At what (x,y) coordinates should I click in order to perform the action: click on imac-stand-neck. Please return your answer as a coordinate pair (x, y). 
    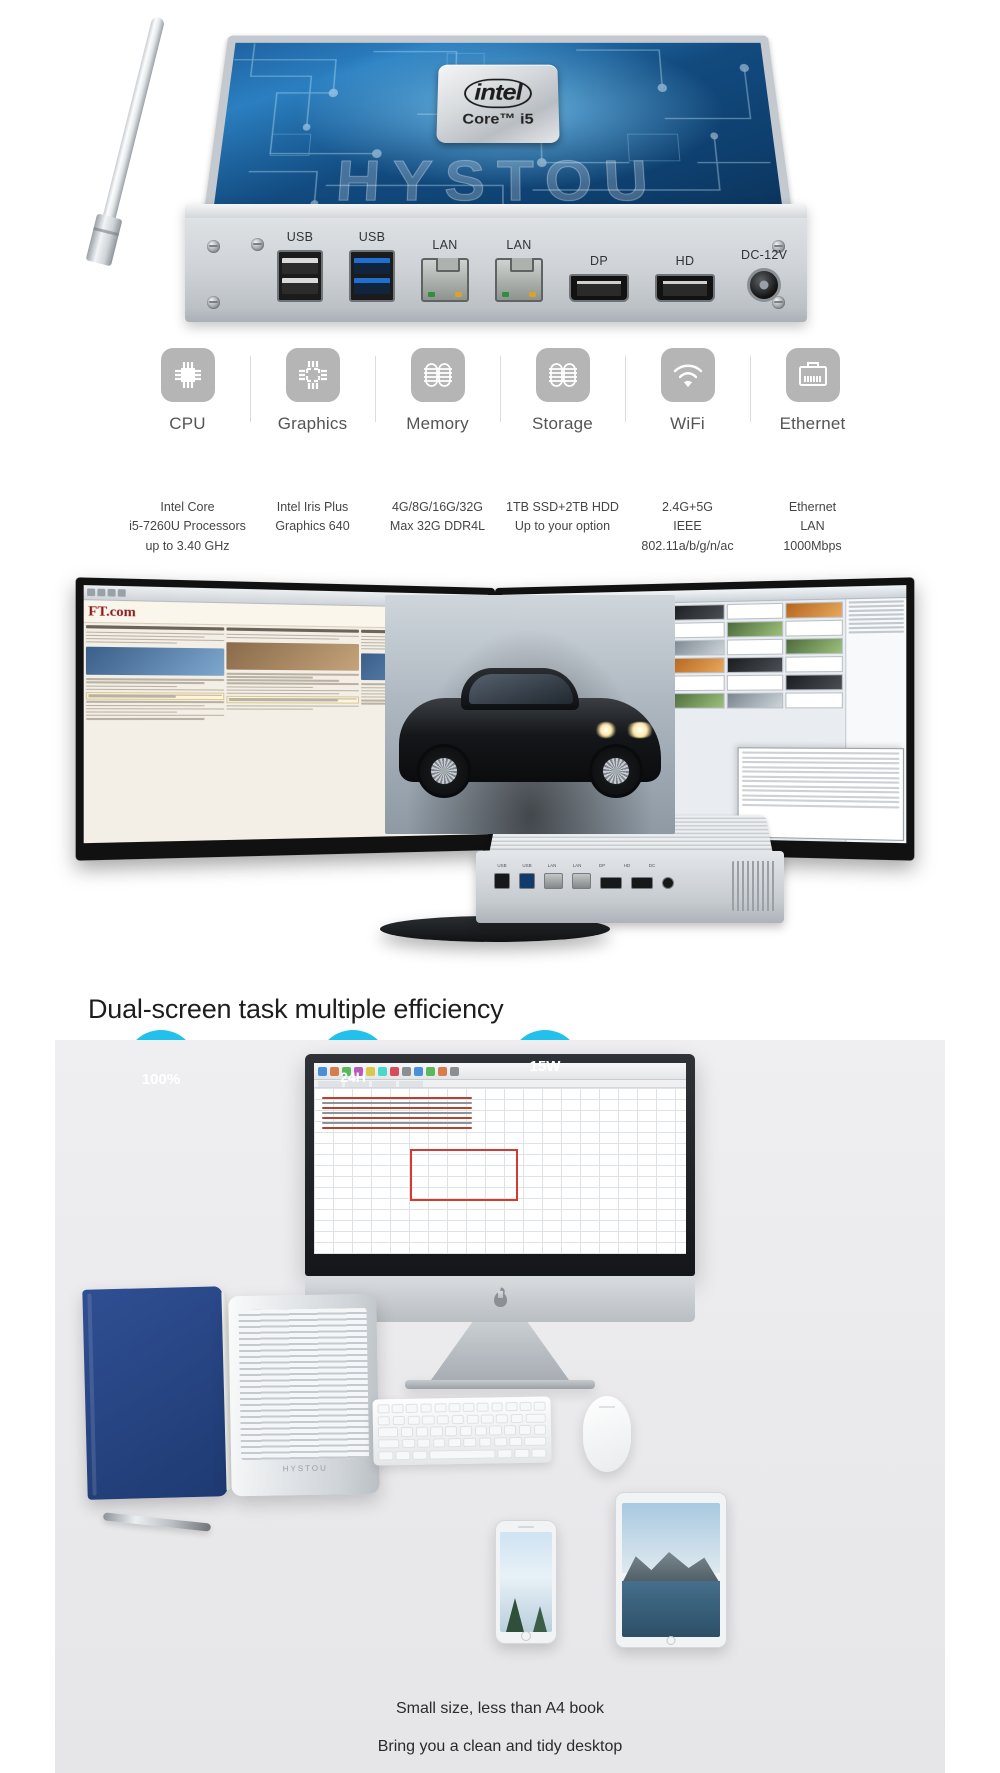
    Looking at the image, I should click on (500, 1351).